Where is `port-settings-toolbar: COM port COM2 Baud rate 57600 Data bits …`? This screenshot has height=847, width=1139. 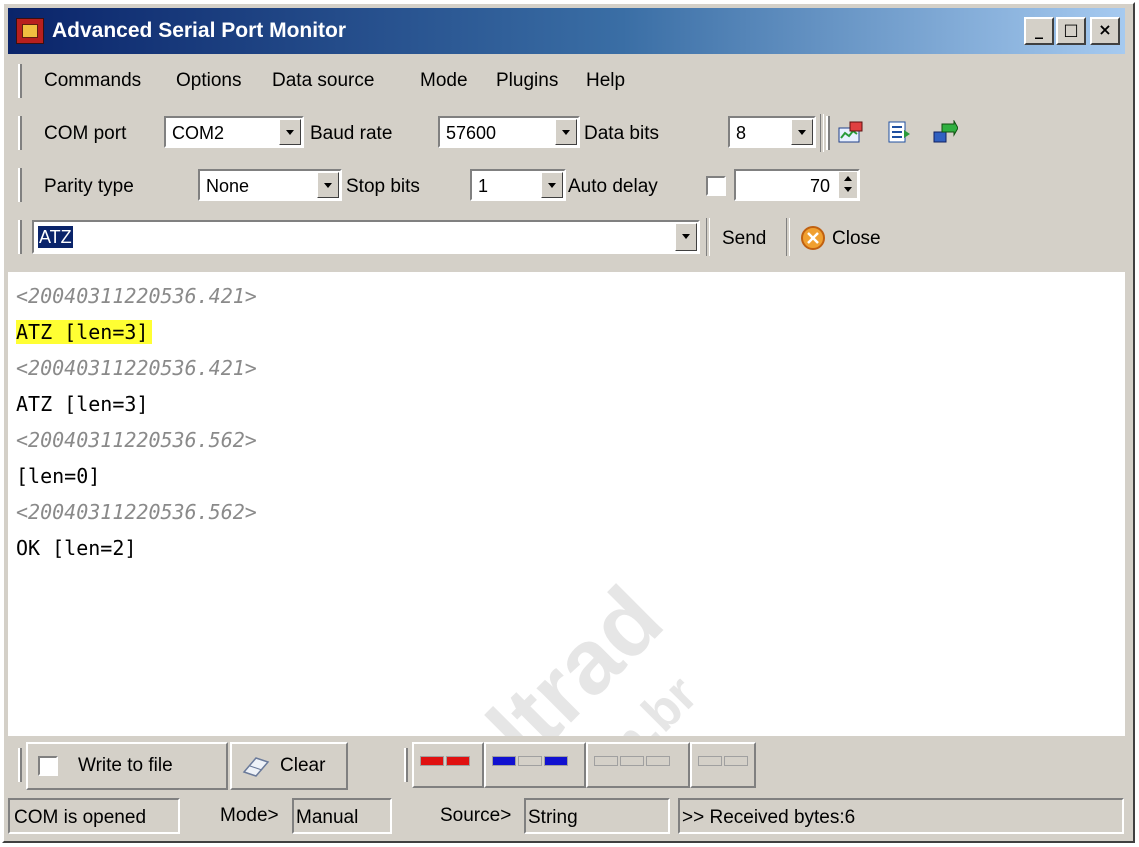
port-settings-toolbar: COM port COM2 Baud rate 57600 Data bits … is located at coordinates (567, 133).